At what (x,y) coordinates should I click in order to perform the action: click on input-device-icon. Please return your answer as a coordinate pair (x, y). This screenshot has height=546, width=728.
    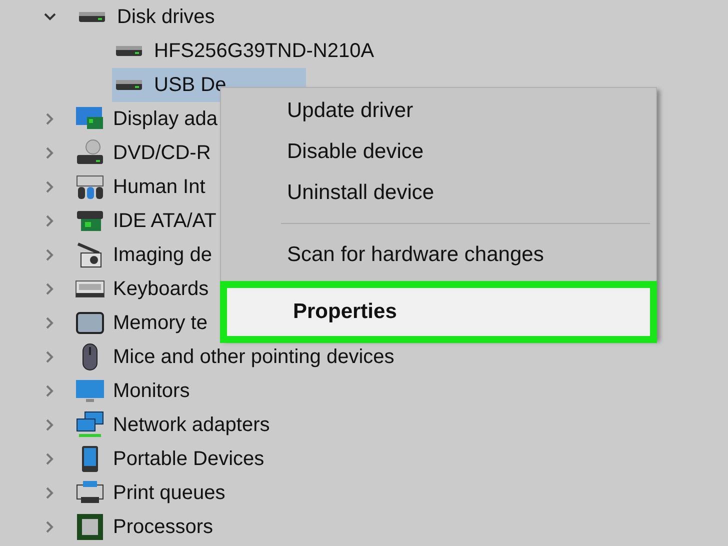
    Looking at the image, I should click on (90, 187).